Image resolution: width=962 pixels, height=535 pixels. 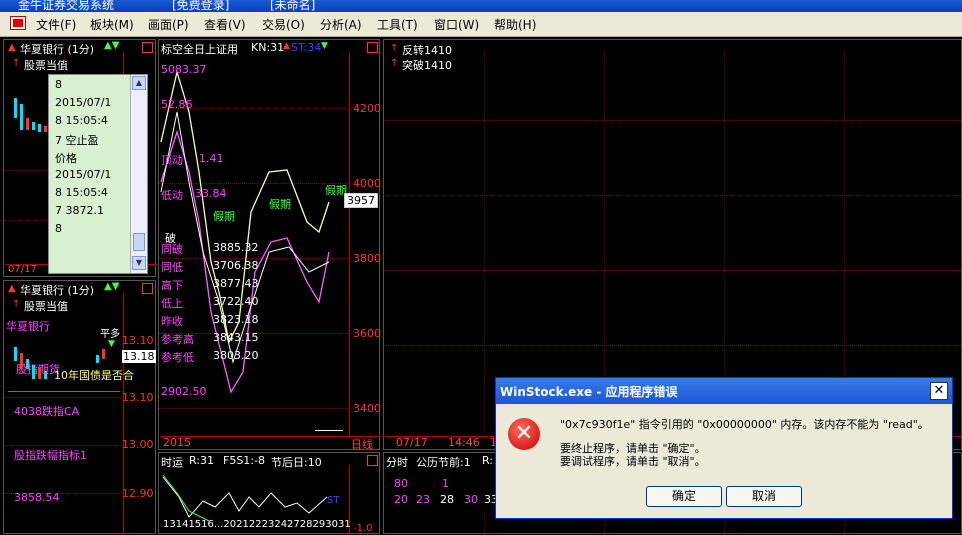 I want to click on x-axis-labels: 13141516...20212223242728293031, so click(x=257, y=524).